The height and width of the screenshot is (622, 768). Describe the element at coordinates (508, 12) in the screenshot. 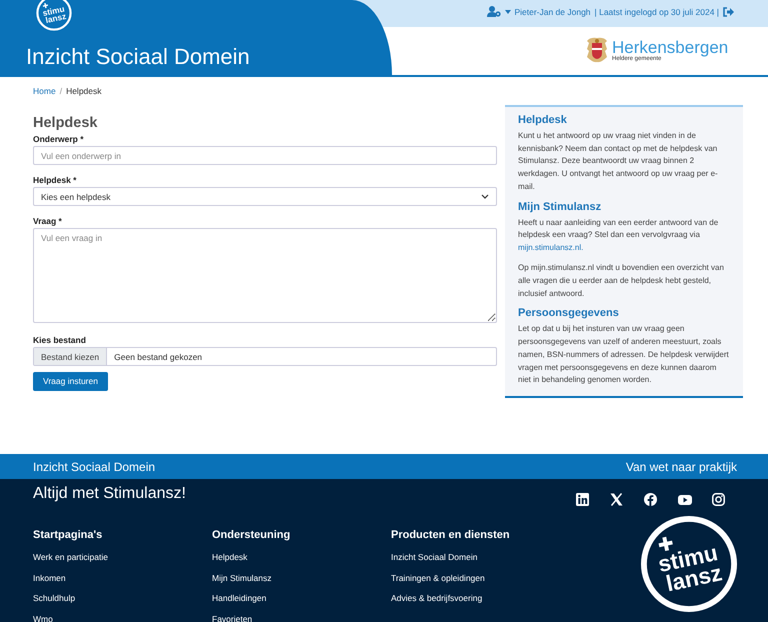

I see `caret-icon` at that location.